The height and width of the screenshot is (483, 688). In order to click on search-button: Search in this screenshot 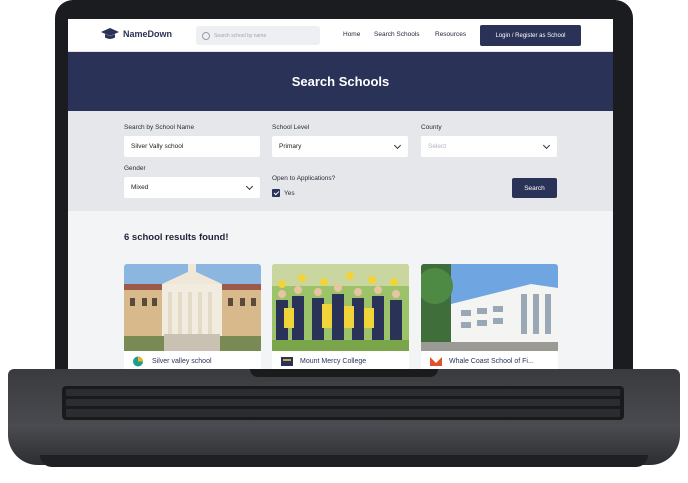, I will do `click(534, 188)`.